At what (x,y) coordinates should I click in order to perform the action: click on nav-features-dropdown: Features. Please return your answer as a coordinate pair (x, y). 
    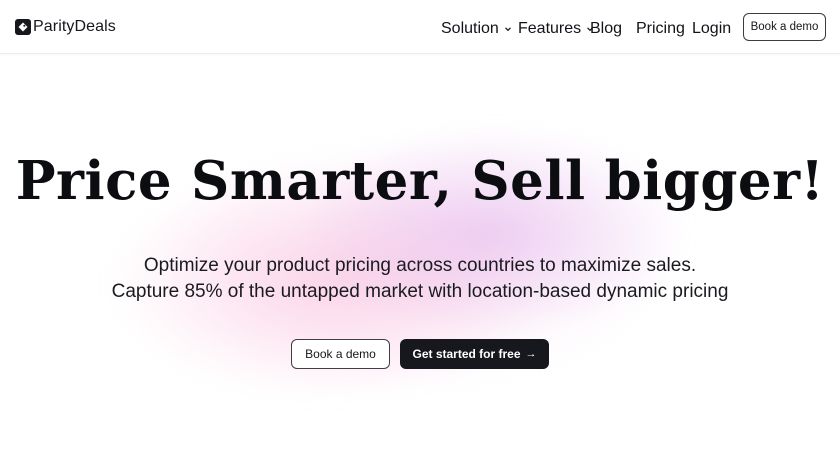
    Looking at the image, I should click on (556, 29).